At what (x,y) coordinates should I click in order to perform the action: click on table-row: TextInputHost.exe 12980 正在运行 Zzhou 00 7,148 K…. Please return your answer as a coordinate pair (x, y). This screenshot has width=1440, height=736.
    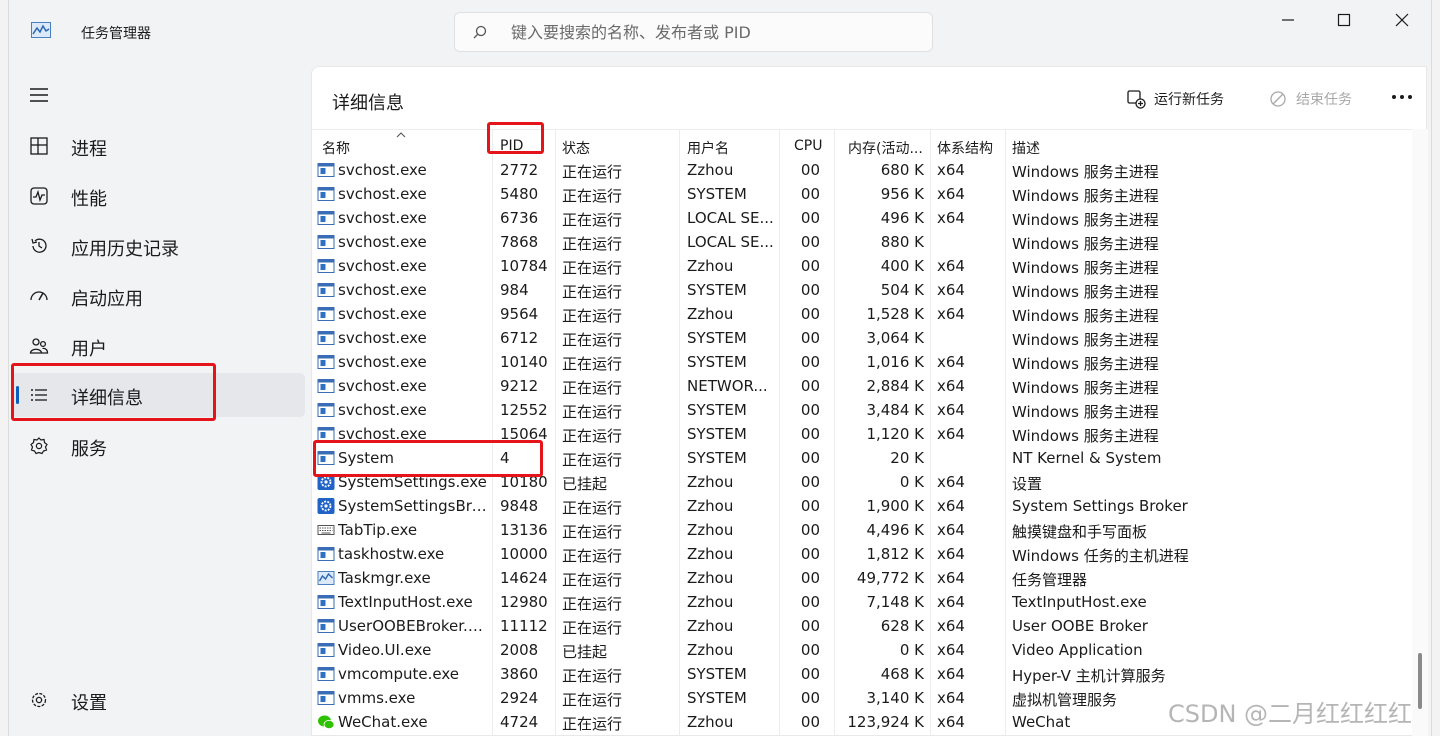
    Looking at the image, I should click on (862, 602).